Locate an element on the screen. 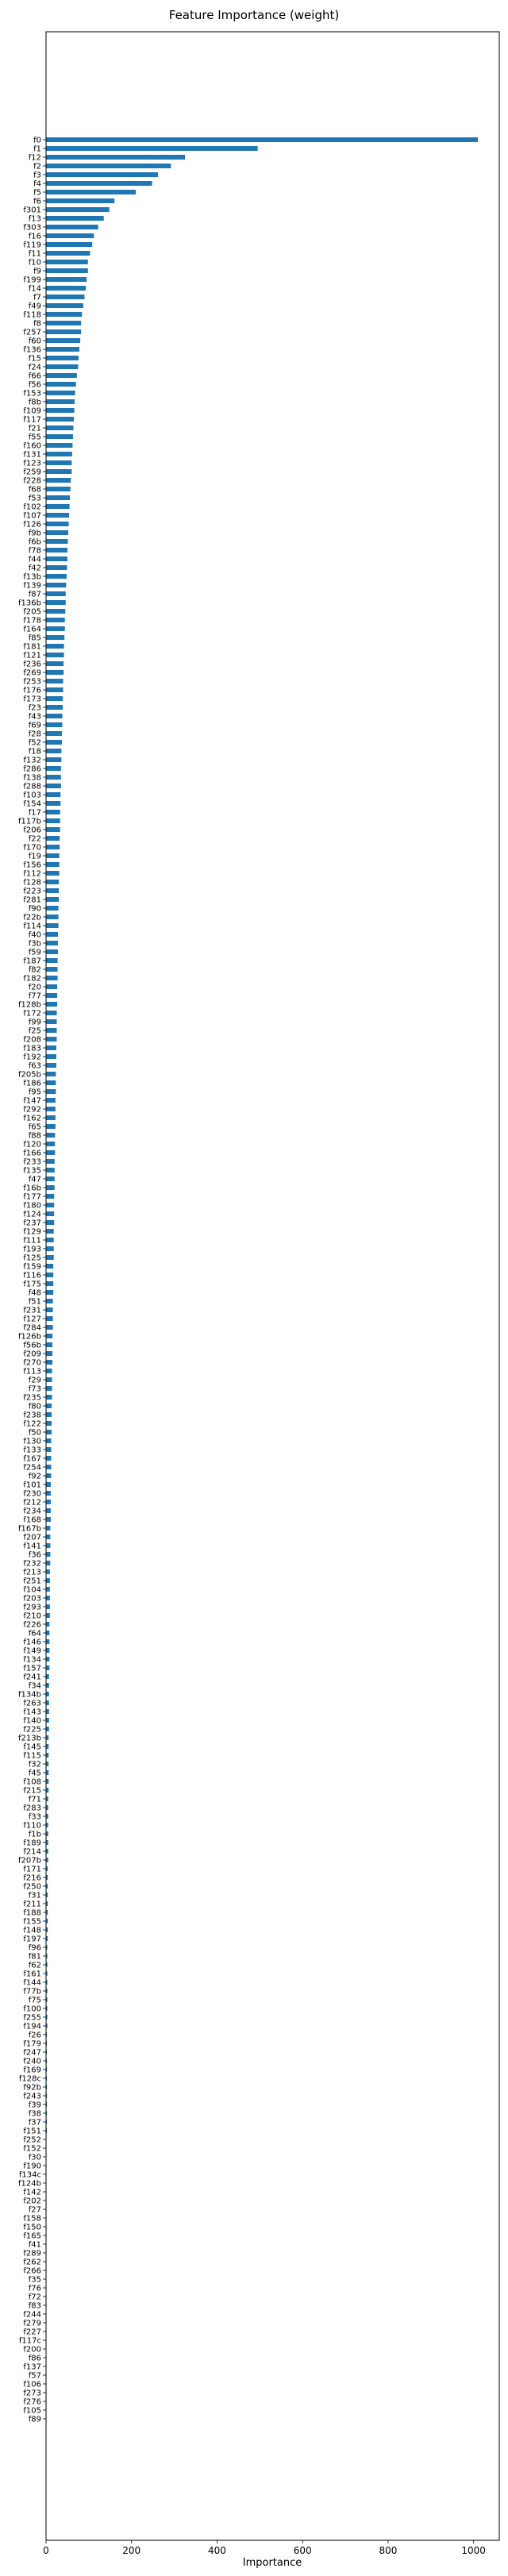 This screenshot has width=508, height=2576. y-tick-label: f205 is located at coordinates (32, 612).